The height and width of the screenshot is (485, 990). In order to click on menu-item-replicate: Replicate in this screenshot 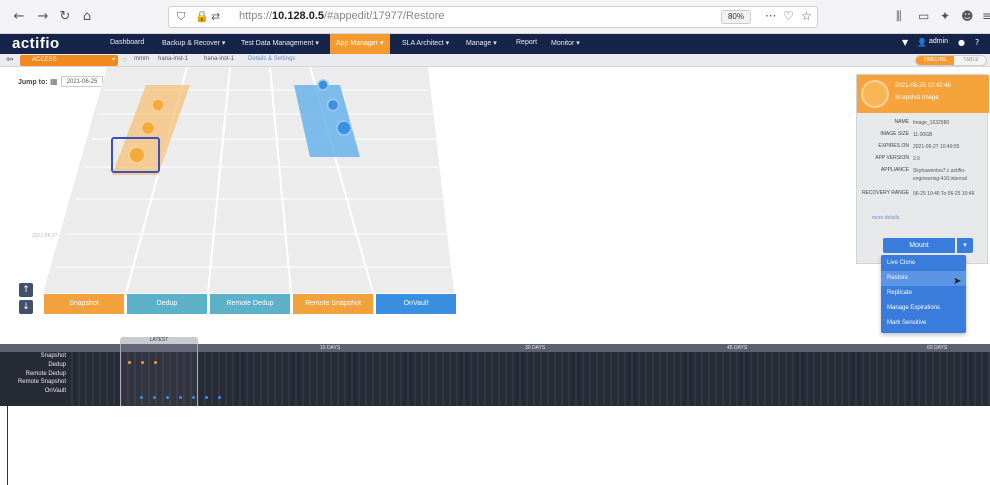, I will do `click(923, 293)`.